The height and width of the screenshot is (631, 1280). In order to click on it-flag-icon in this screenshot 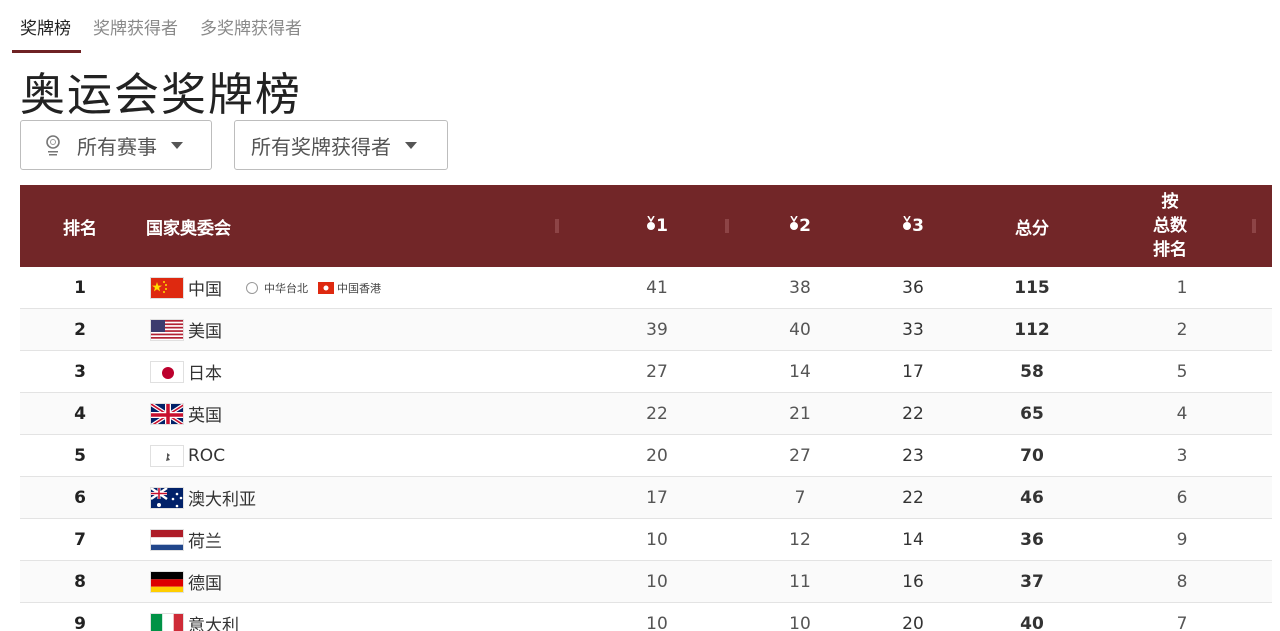, I will do `click(167, 621)`.